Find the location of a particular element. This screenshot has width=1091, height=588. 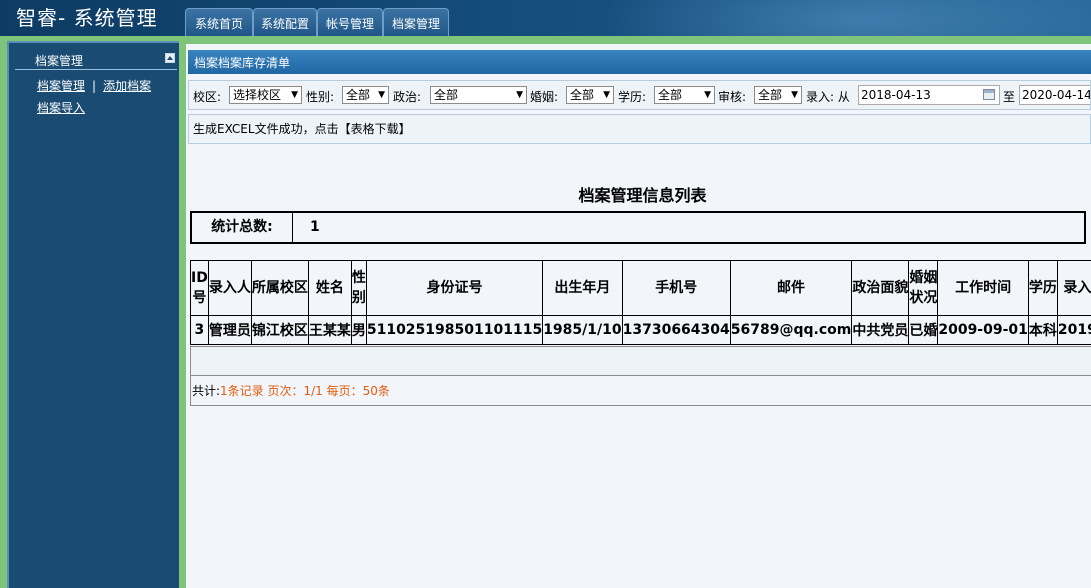

sidebar-section-header: 档案管理 is located at coordinates (96, 60).